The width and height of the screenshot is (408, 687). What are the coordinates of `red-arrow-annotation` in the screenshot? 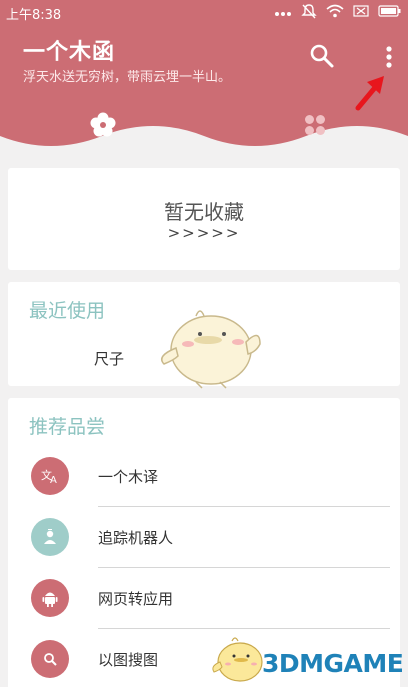 It's located at (369, 93).